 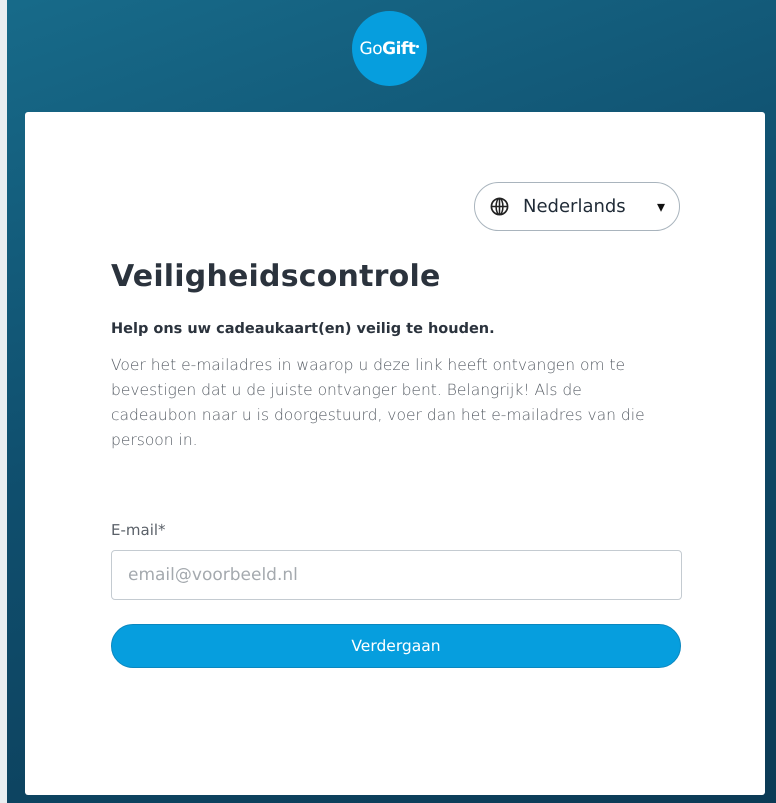 What do you see at coordinates (139, 530) in the screenshot?
I see `email-label: E-mail*` at bounding box center [139, 530].